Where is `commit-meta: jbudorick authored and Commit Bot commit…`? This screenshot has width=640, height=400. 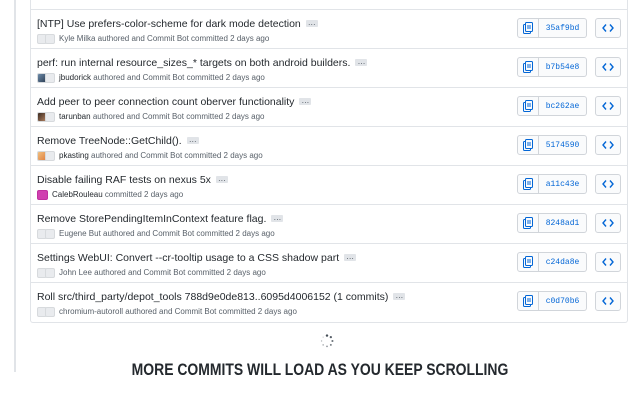
commit-meta: jbudorick authored and Commit Bot commit… is located at coordinates (151, 77).